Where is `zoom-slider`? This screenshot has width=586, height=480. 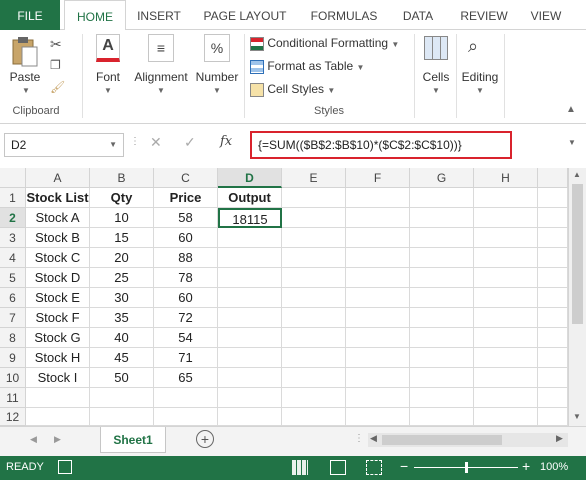
zoom-slider is located at coordinates (466, 467).